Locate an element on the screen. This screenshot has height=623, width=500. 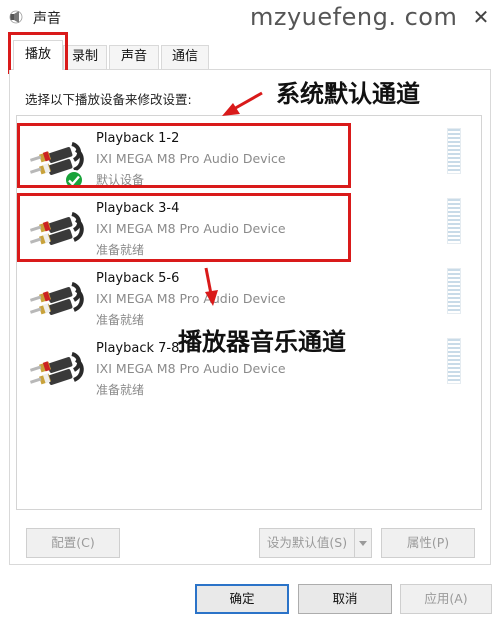
apply-button: 应用(A) is located at coordinates (446, 599).